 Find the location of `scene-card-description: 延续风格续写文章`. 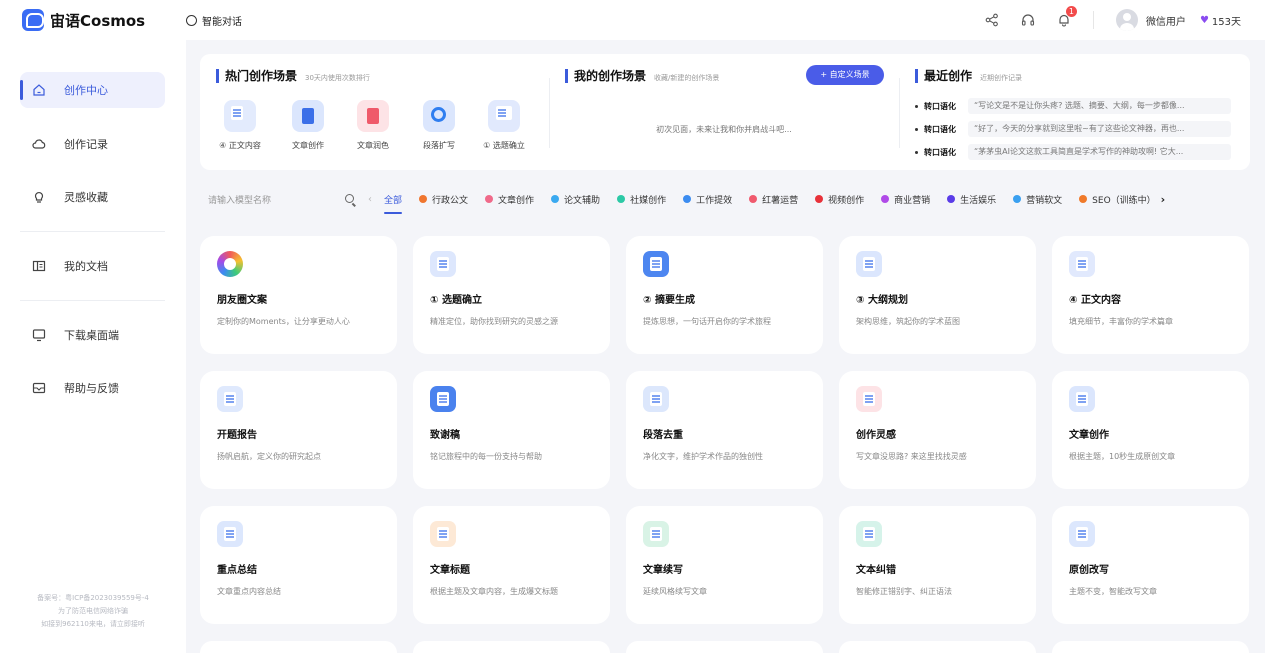

scene-card-description: 延续风格续写文章 is located at coordinates (675, 591).